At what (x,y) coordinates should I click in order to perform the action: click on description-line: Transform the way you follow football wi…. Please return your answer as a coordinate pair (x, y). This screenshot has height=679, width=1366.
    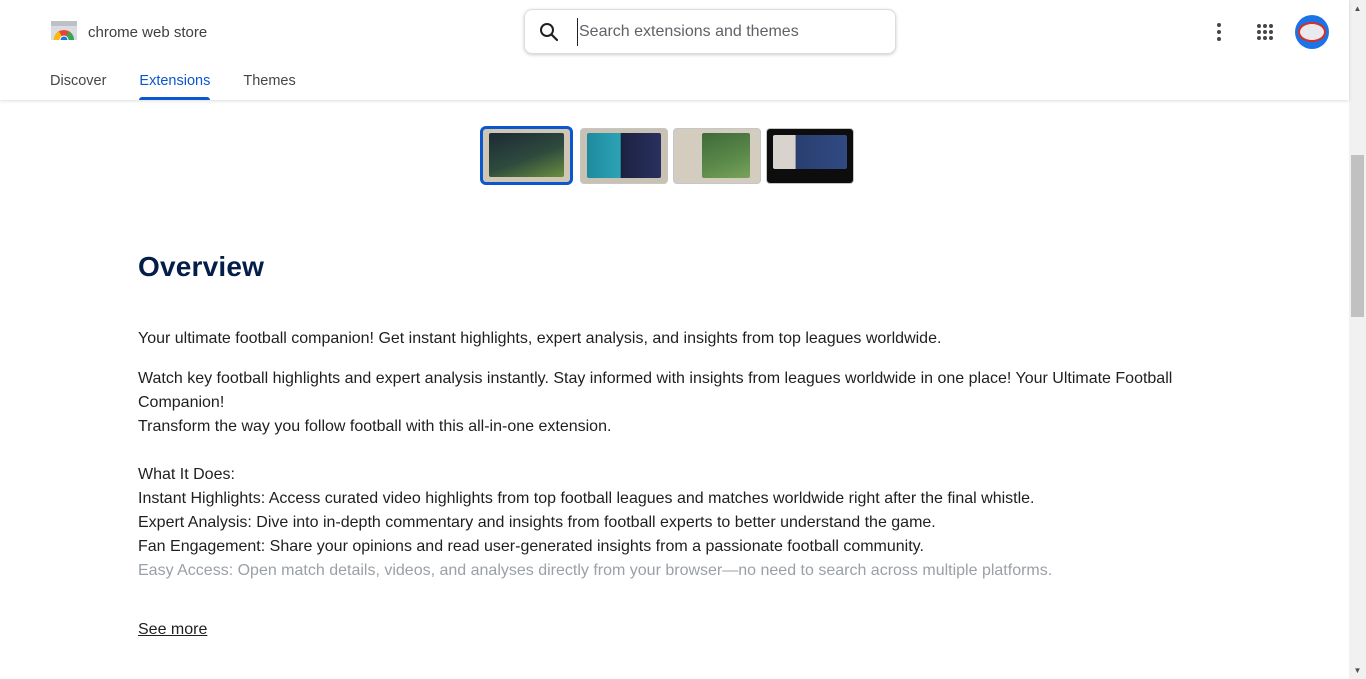
    Looking at the image, I should click on (375, 426).